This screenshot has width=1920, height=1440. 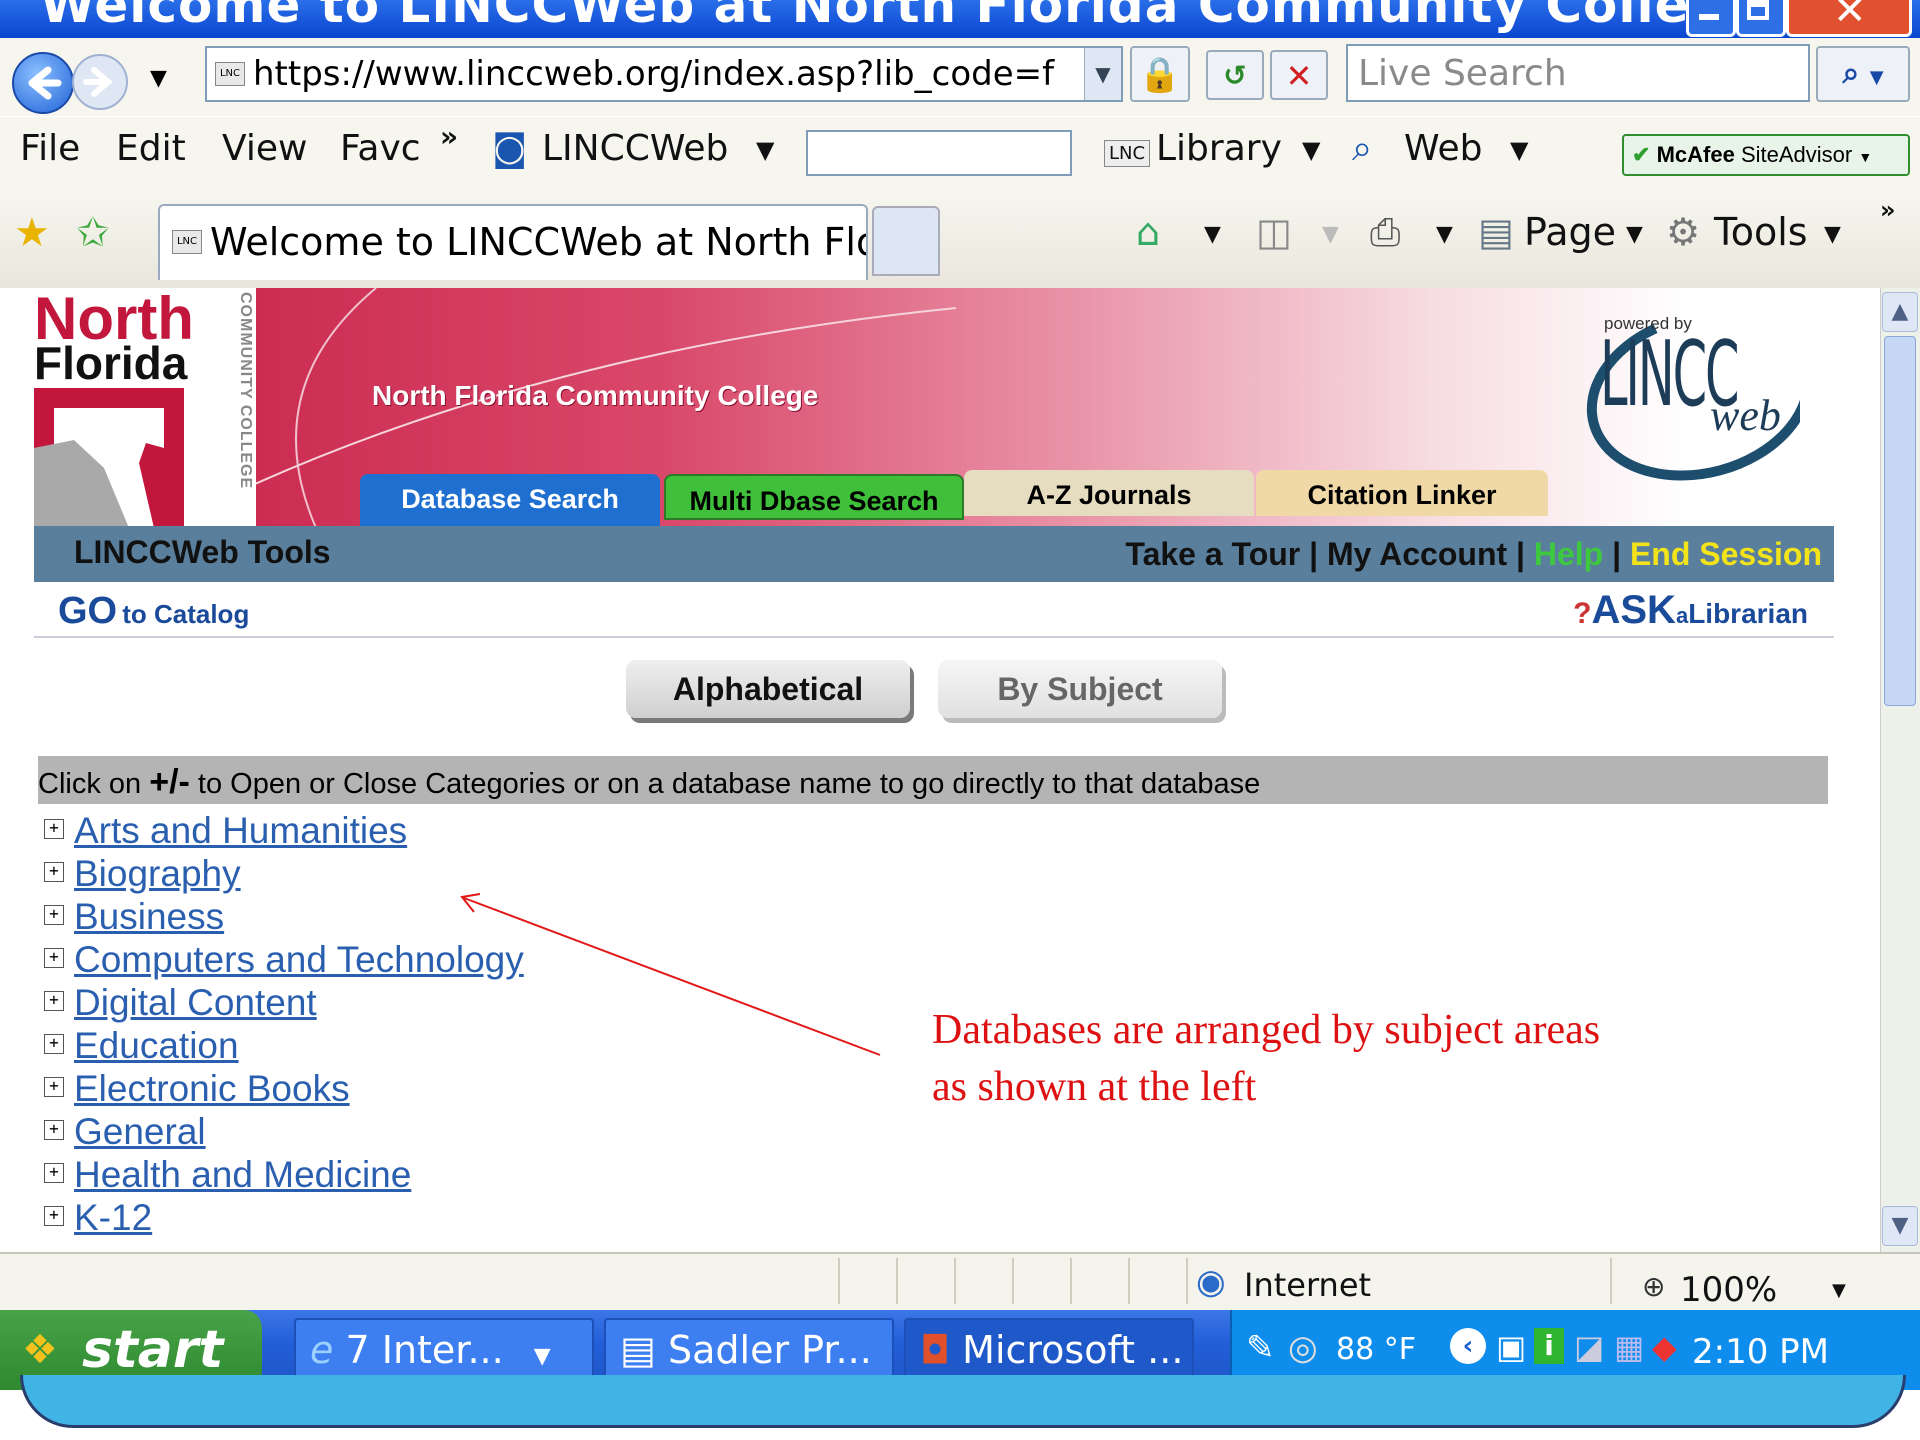 What do you see at coordinates (1080, 689) in the screenshot?
I see `by-subject-button: By Subject` at bounding box center [1080, 689].